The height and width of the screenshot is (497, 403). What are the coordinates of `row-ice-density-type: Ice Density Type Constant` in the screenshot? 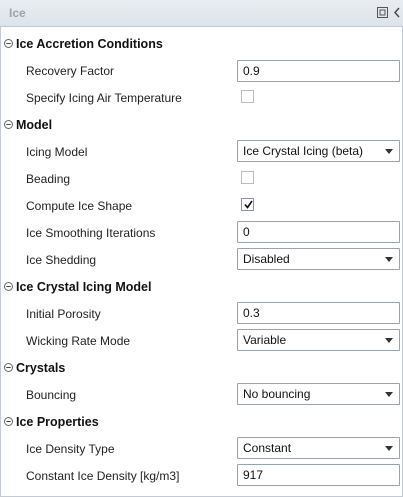 It's located at (201, 448).